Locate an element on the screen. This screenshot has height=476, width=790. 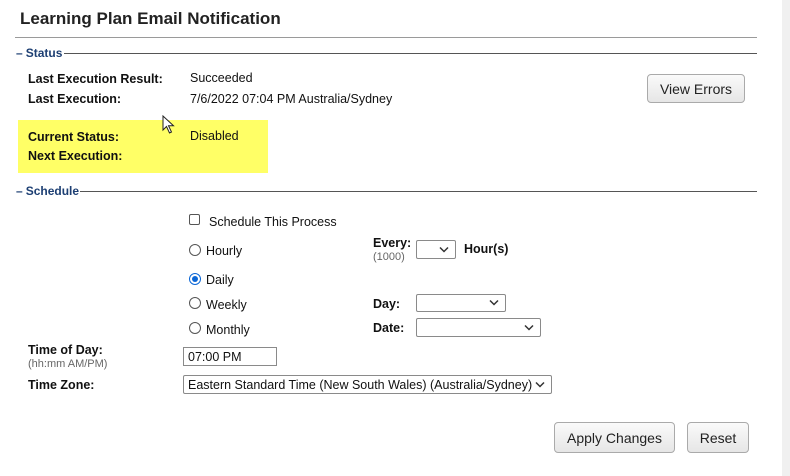
next-execution-label: Next Execution: is located at coordinates (75, 156).